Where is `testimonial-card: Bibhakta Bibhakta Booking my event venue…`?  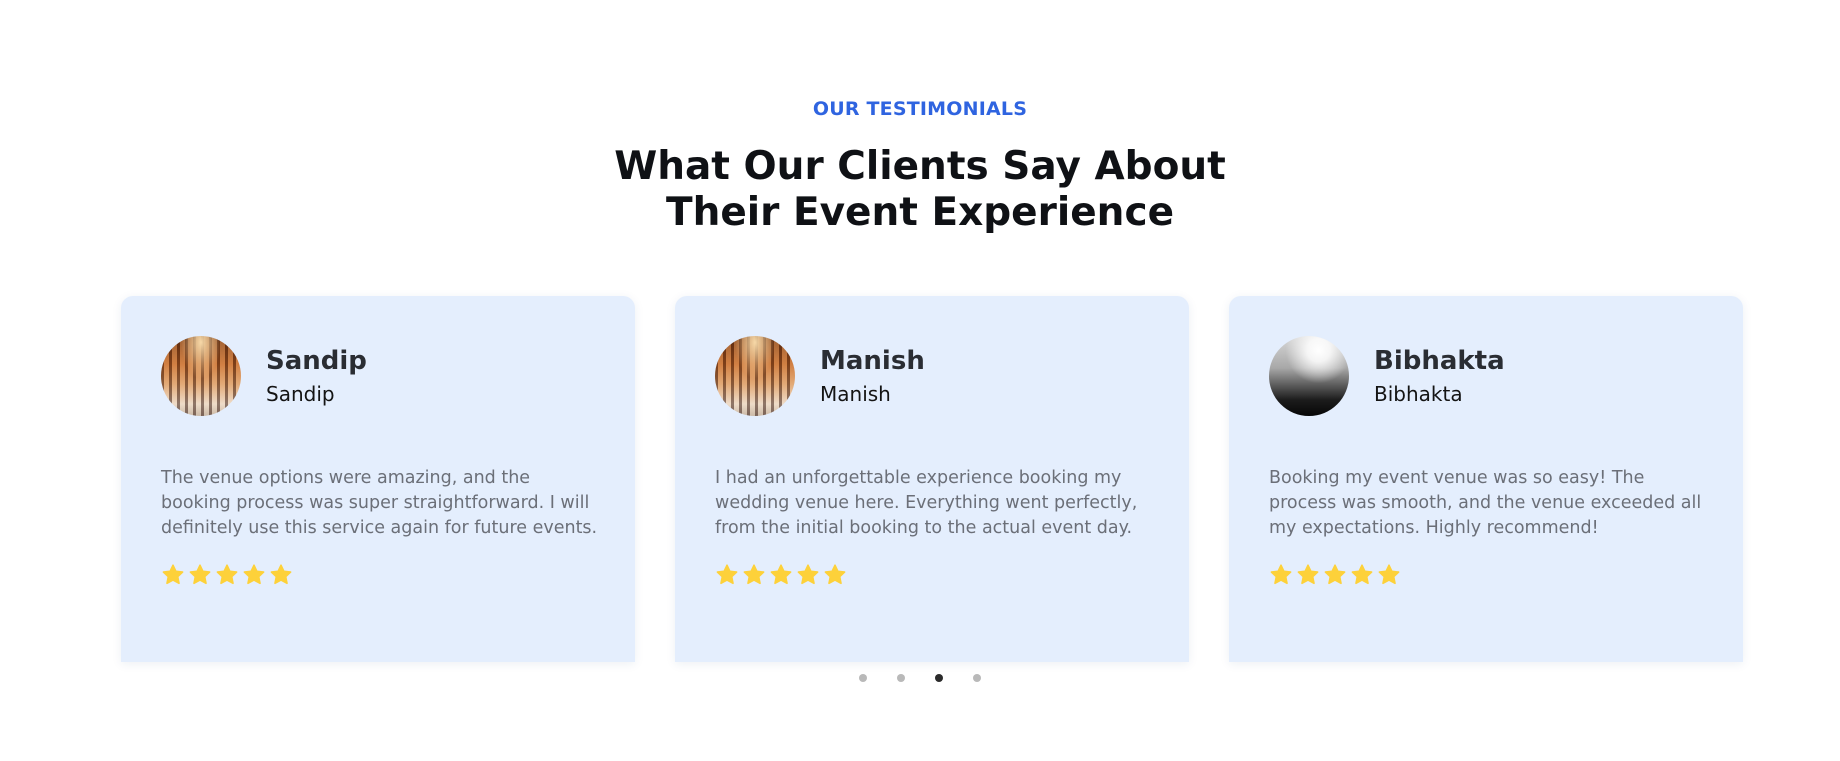
testimonial-card: Bibhakta Bibhakta Booking my event venue… is located at coordinates (1486, 479).